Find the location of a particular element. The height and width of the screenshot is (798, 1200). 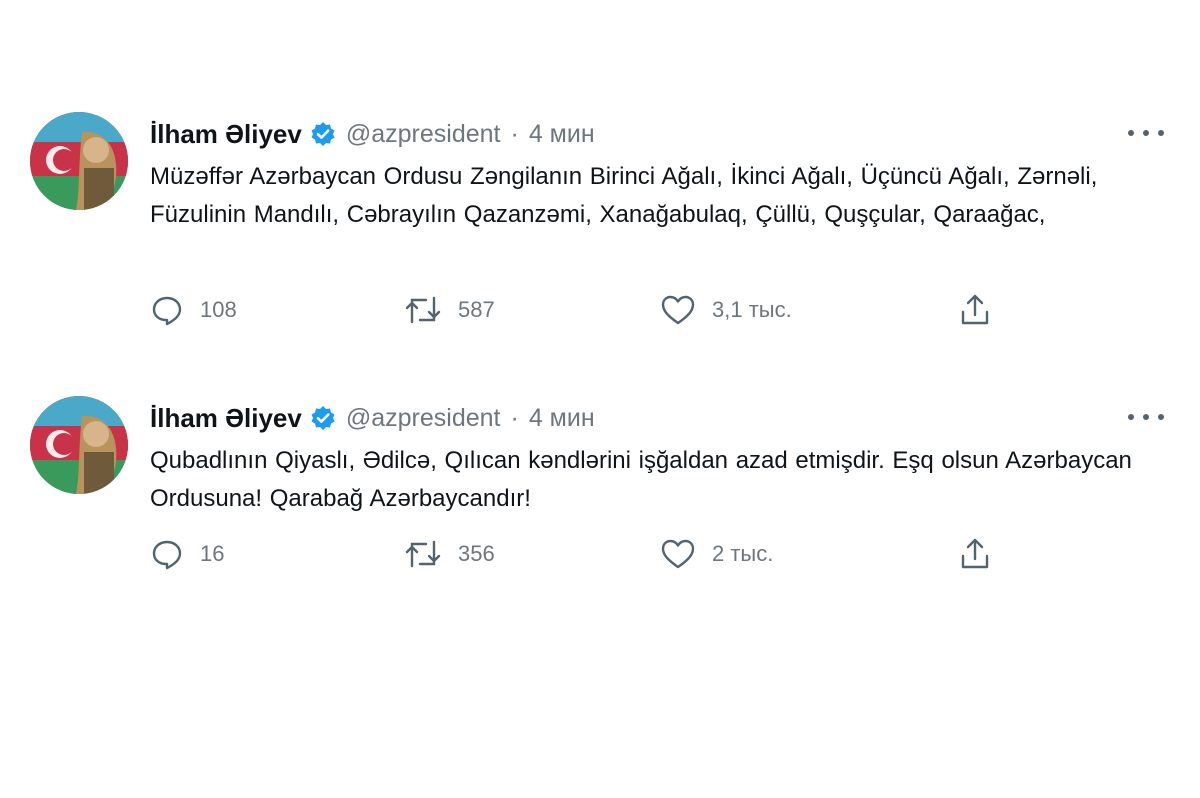

retweet-count: 356 is located at coordinates (476, 553).